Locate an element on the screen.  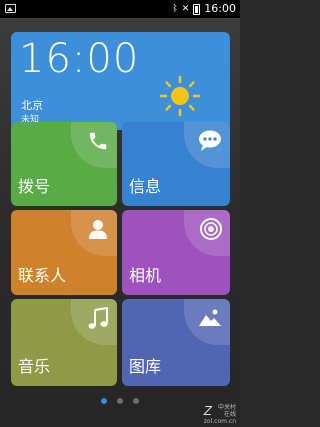
gallery-icon is located at coordinates (210, 317).